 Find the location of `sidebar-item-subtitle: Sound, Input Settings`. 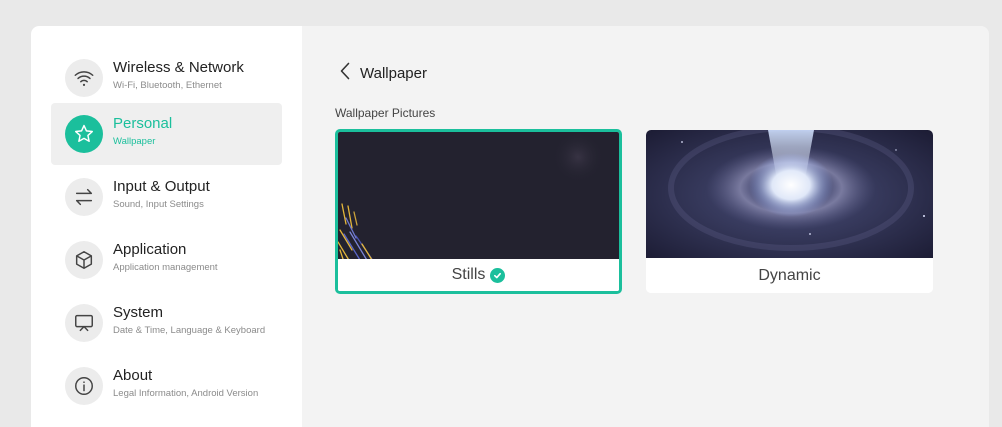

sidebar-item-subtitle: Sound, Input Settings is located at coordinates (158, 204).